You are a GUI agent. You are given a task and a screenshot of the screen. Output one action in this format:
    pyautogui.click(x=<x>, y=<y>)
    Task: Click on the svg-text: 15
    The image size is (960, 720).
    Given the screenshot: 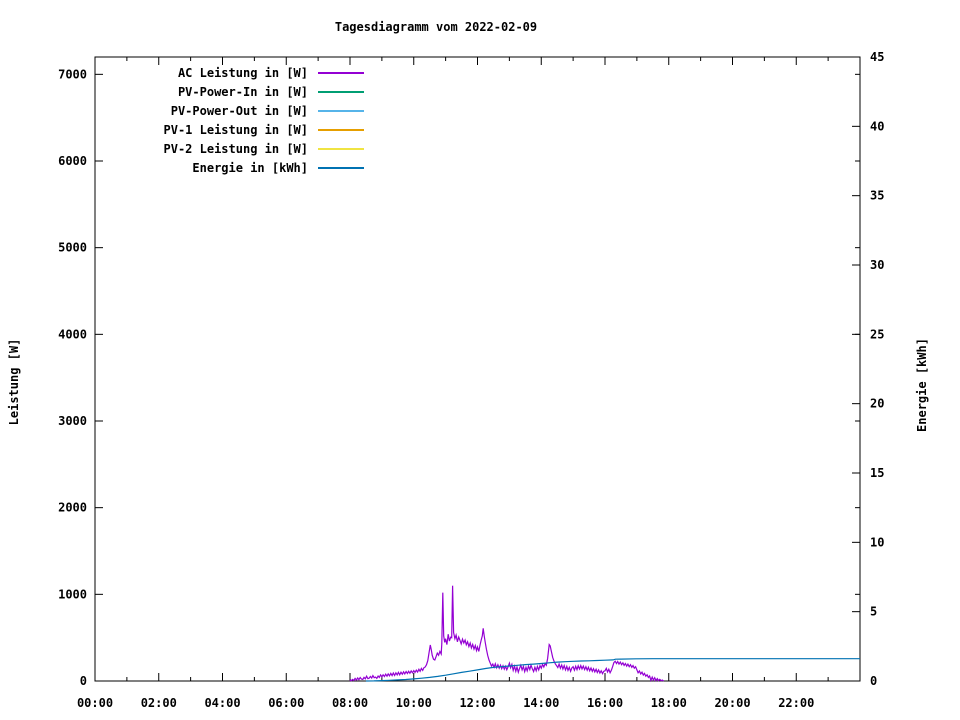 What is the action you would take?
    pyautogui.click(x=877, y=473)
    